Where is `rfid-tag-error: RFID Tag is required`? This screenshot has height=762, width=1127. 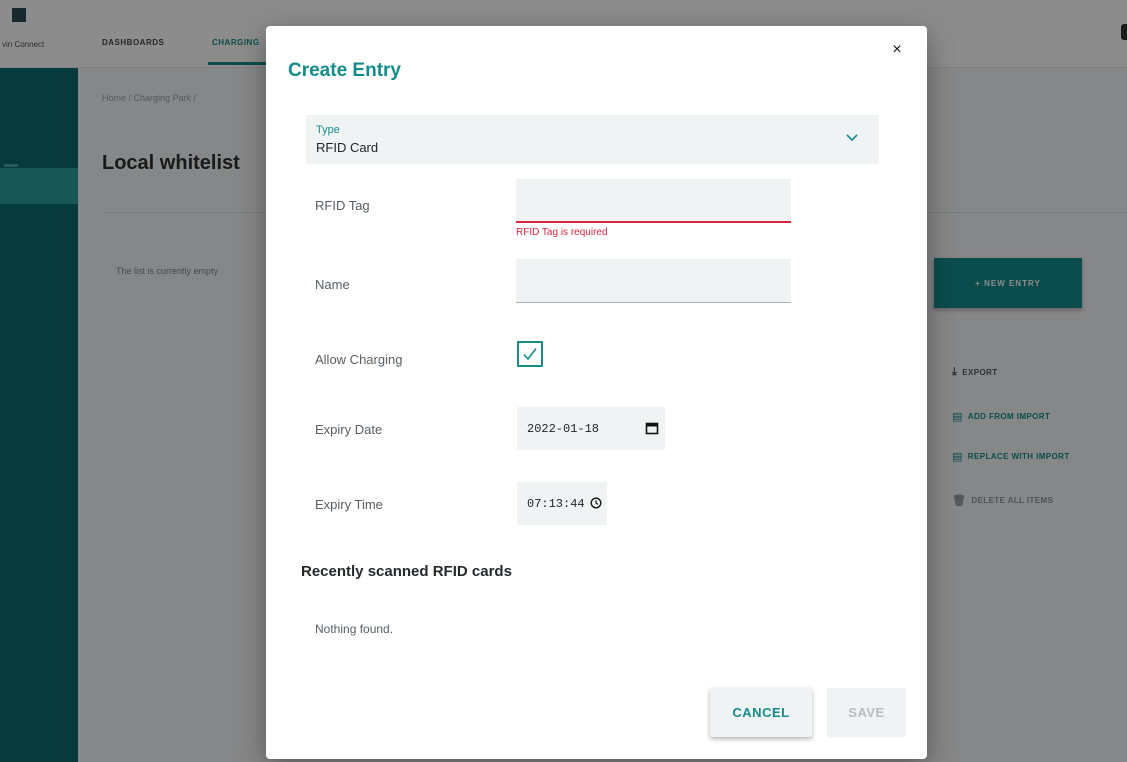
rfid-tag-error: RFID Tag is required is located at coordinates (562, 232).